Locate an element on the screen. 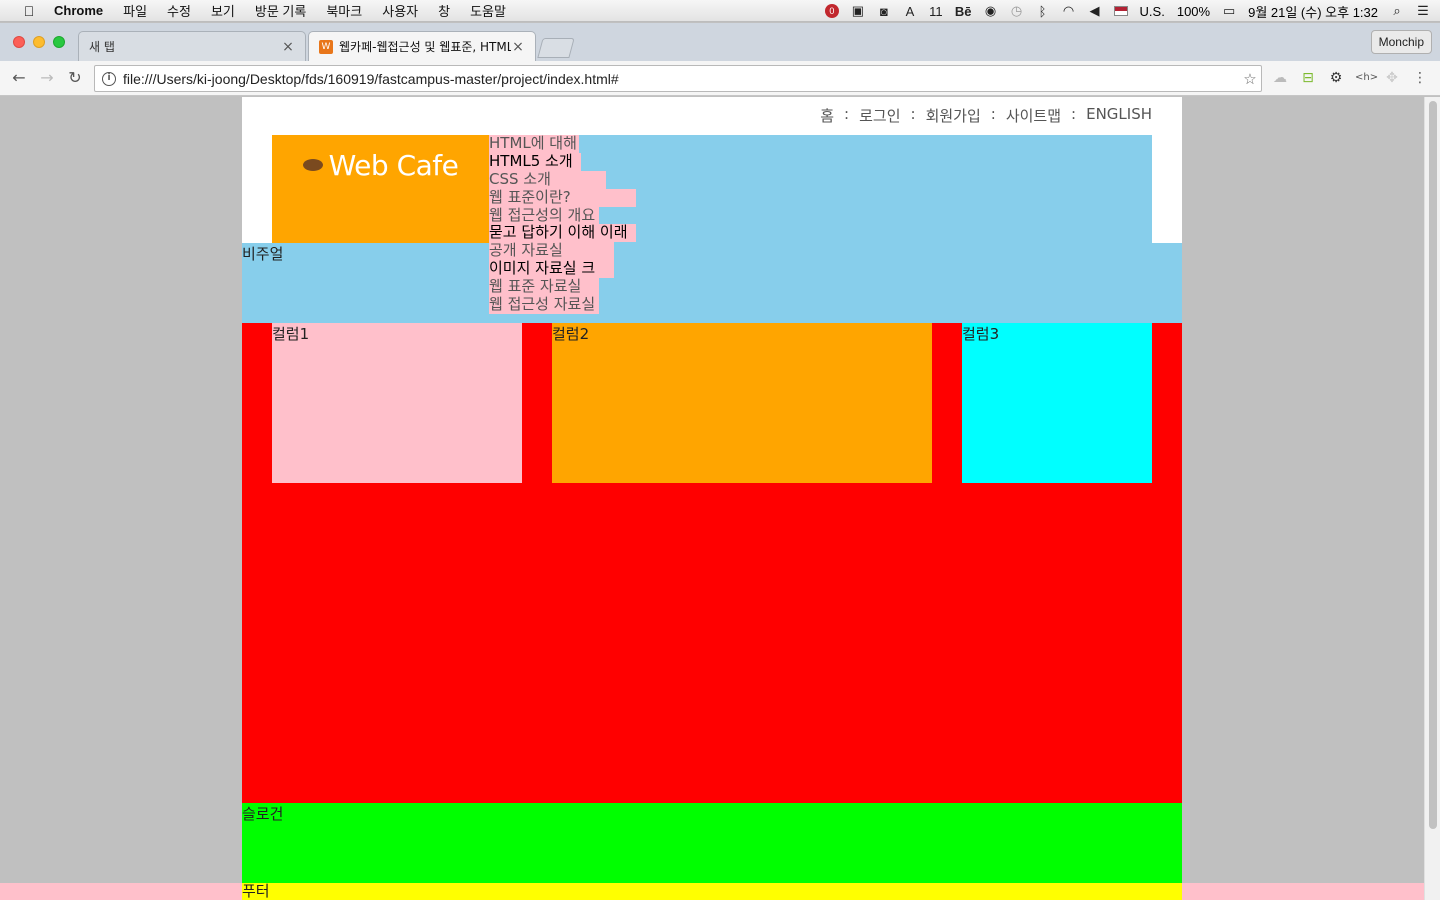  time-machine-icon: ◷ is located at coordinates (1017, 11).